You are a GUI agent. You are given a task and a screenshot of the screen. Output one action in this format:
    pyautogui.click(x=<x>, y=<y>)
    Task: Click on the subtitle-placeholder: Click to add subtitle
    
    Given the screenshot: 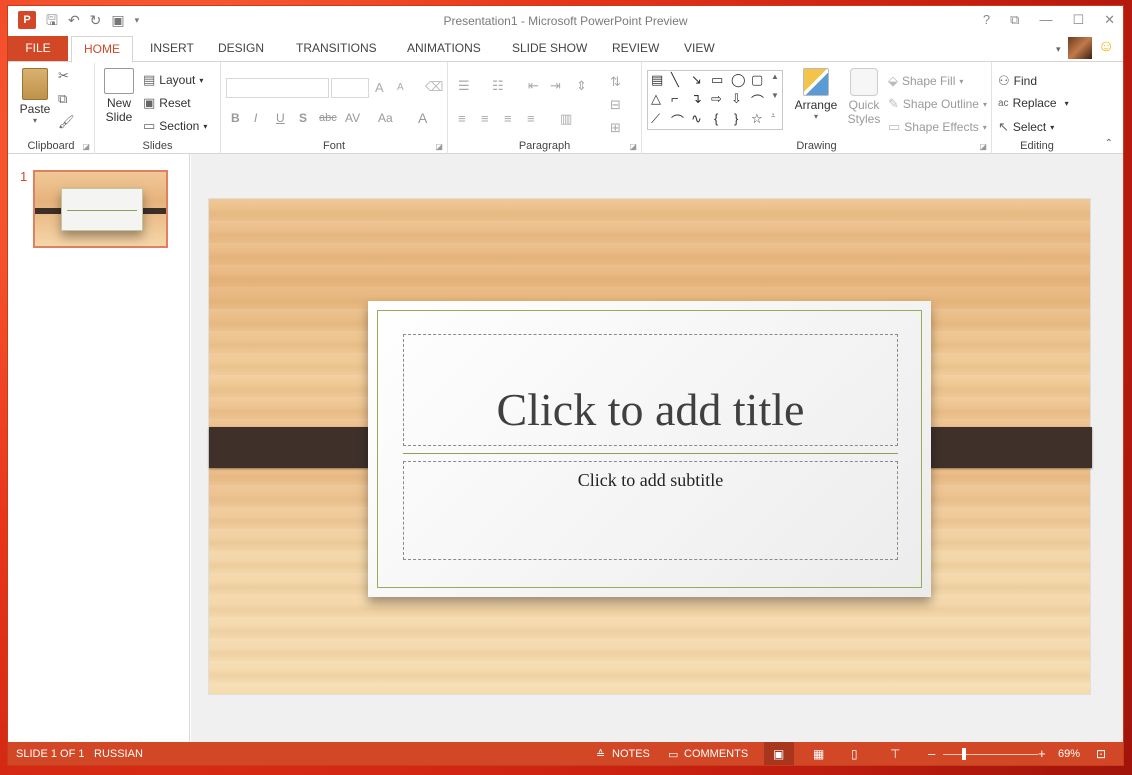 What is the action you would take?
    pyautogui.click(x=650, y=510)
    